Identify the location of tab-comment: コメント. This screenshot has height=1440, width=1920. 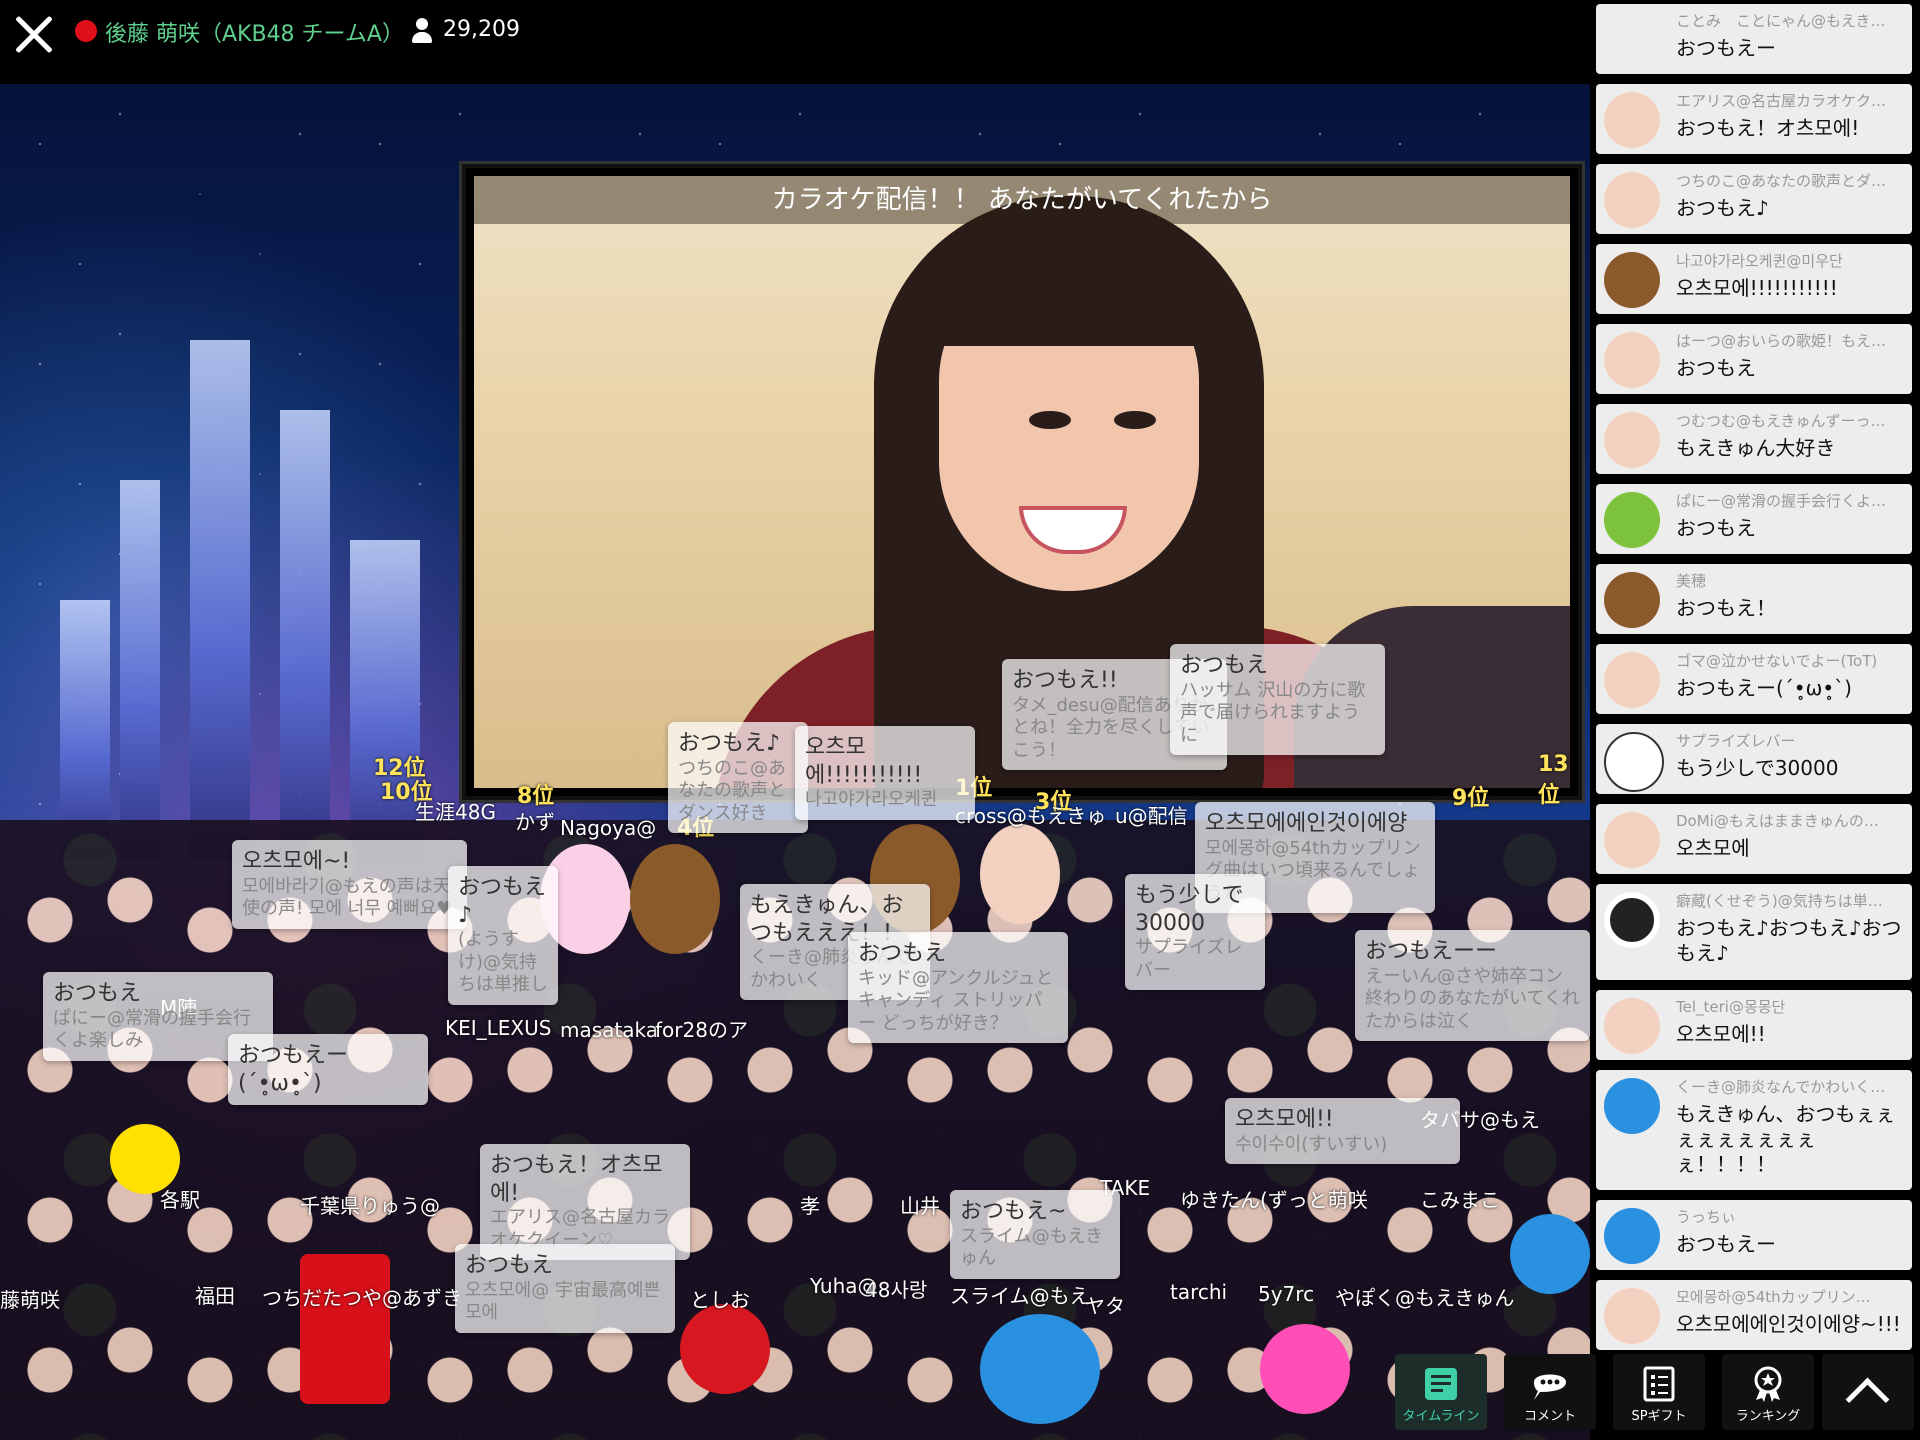
(1550, 1392).